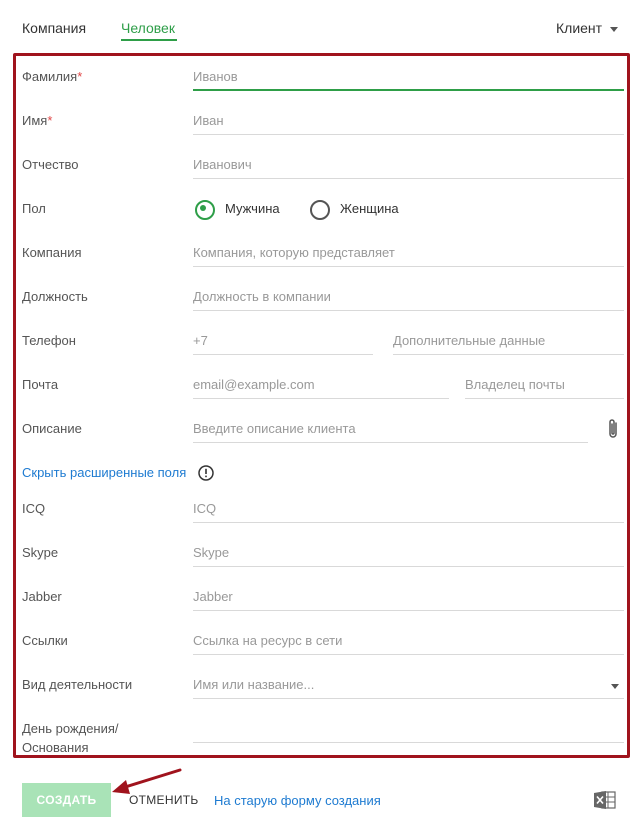  I want to click on paperclip-icon, so click(613, 429).